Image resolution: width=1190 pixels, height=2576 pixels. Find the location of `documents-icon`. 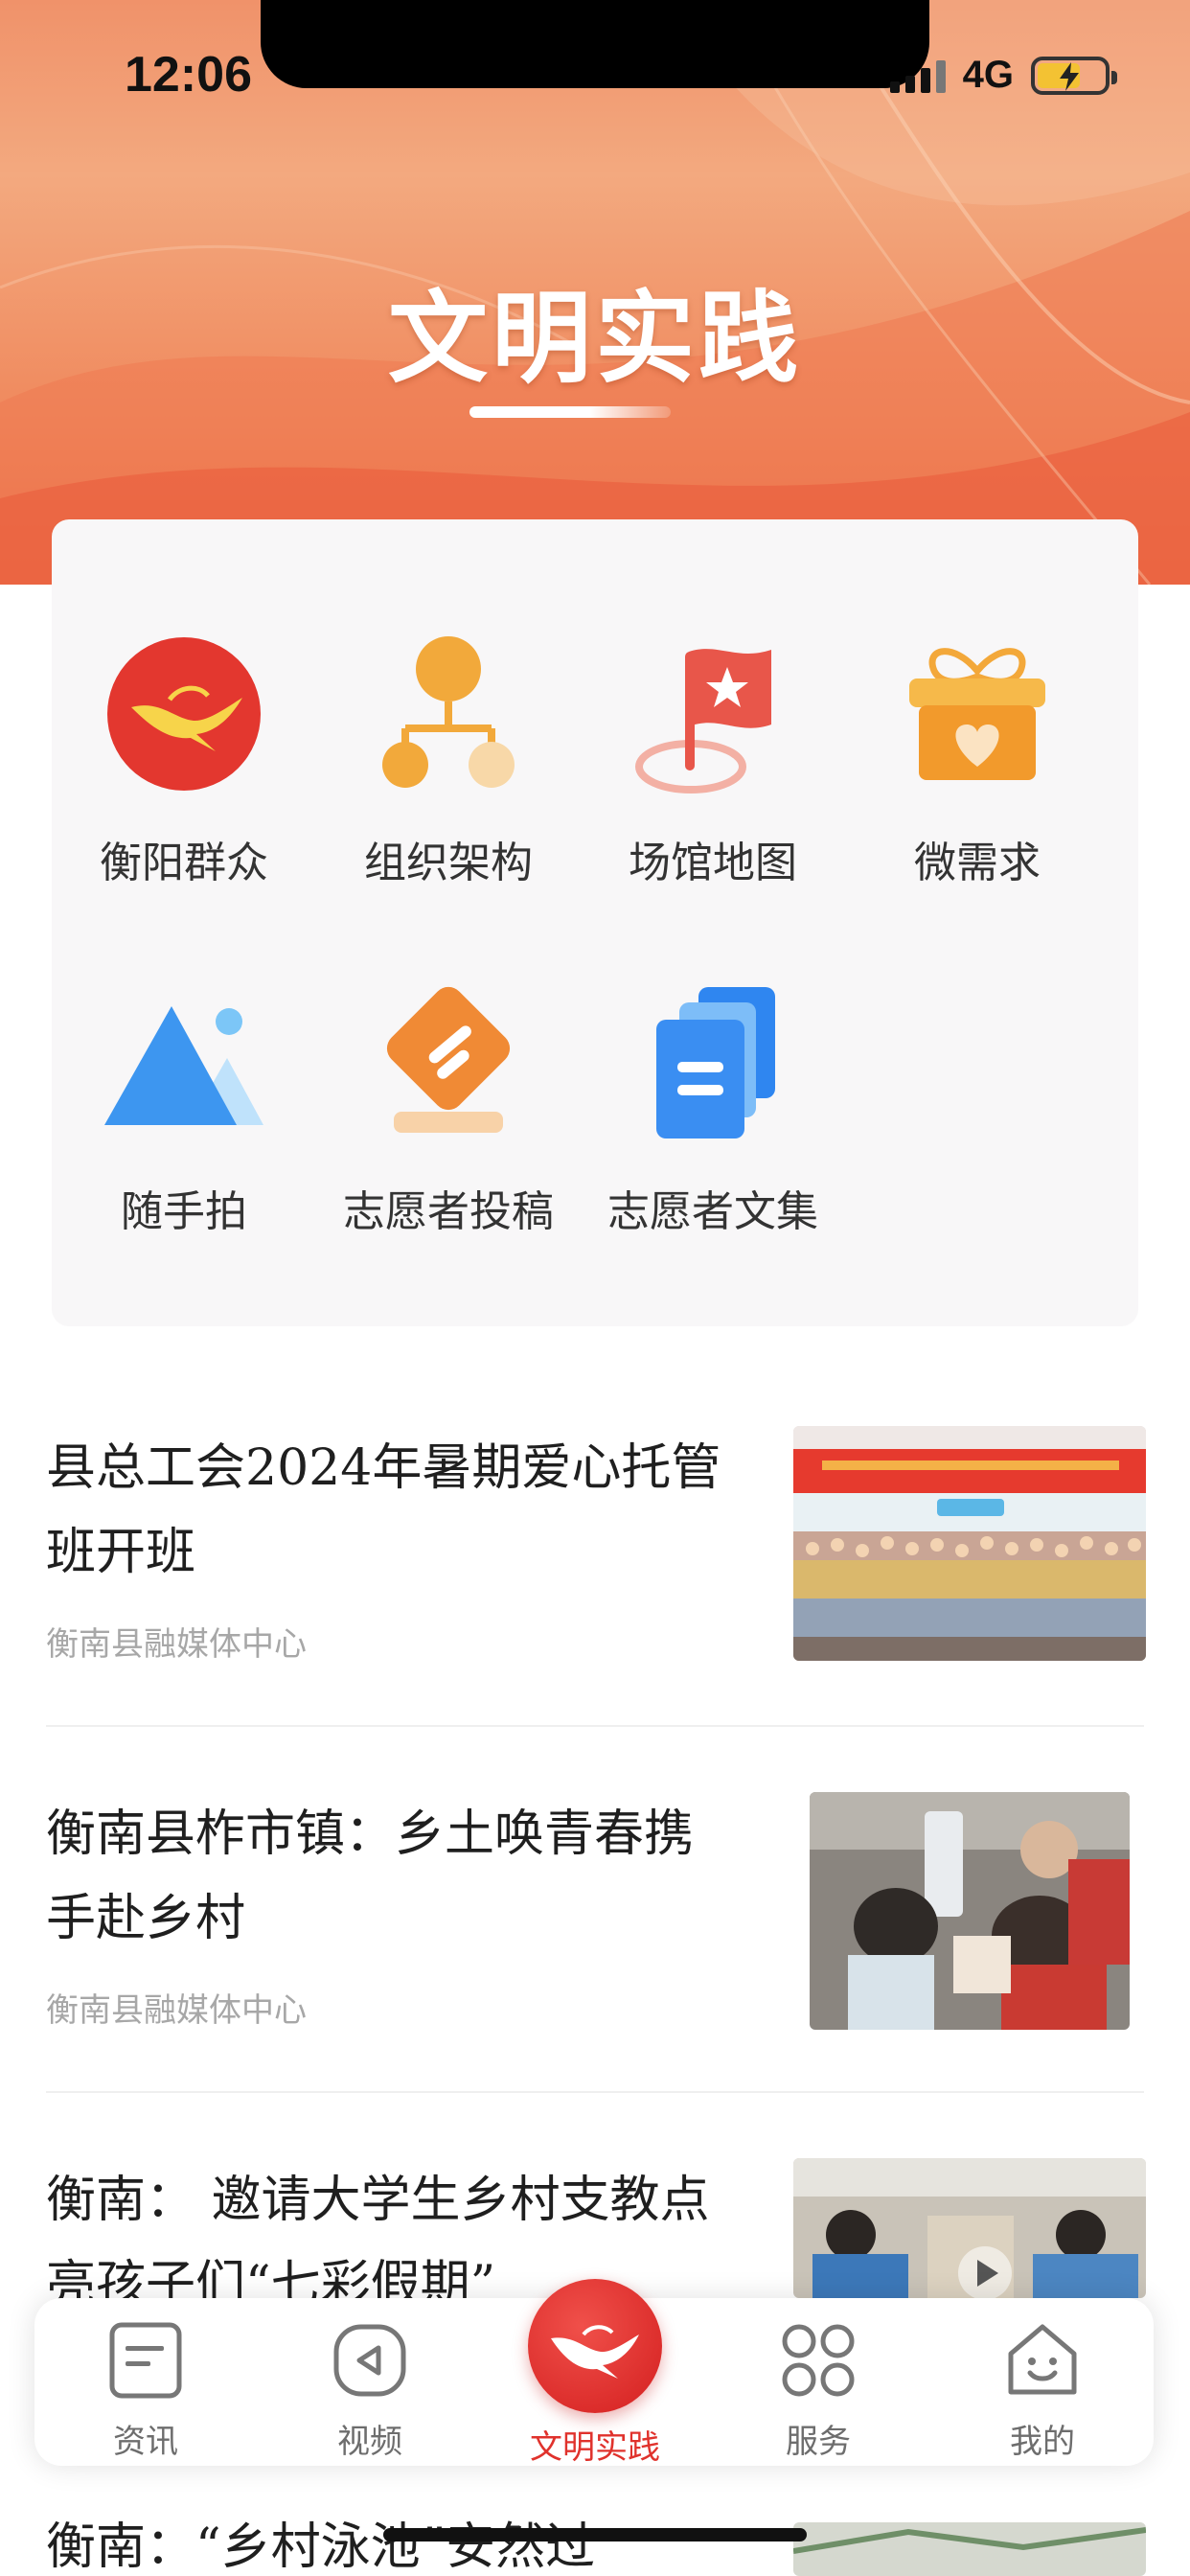

documents-icon is located at coordinates (716, 1062).